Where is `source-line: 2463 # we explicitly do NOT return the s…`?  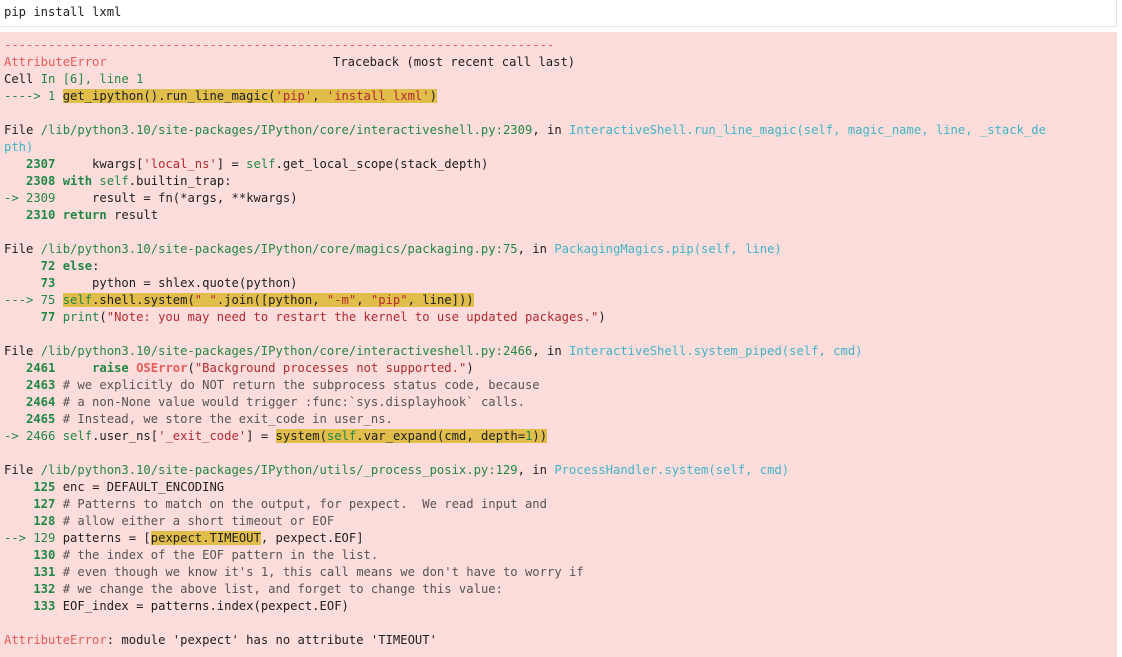
source-line: 2463 # we explicitly do NOT return the s… is located at coordinates (272, 385).